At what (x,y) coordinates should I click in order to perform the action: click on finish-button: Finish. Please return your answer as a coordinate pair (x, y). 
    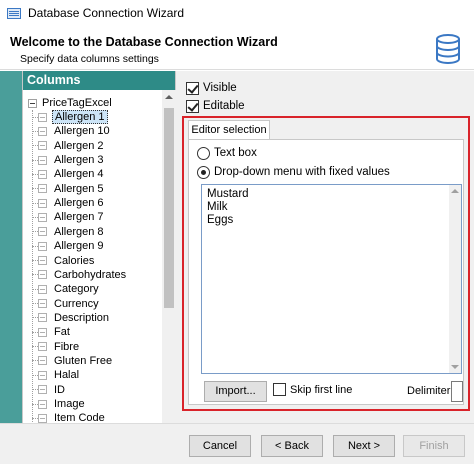
    Looking at the image, I should click on (434, 446).